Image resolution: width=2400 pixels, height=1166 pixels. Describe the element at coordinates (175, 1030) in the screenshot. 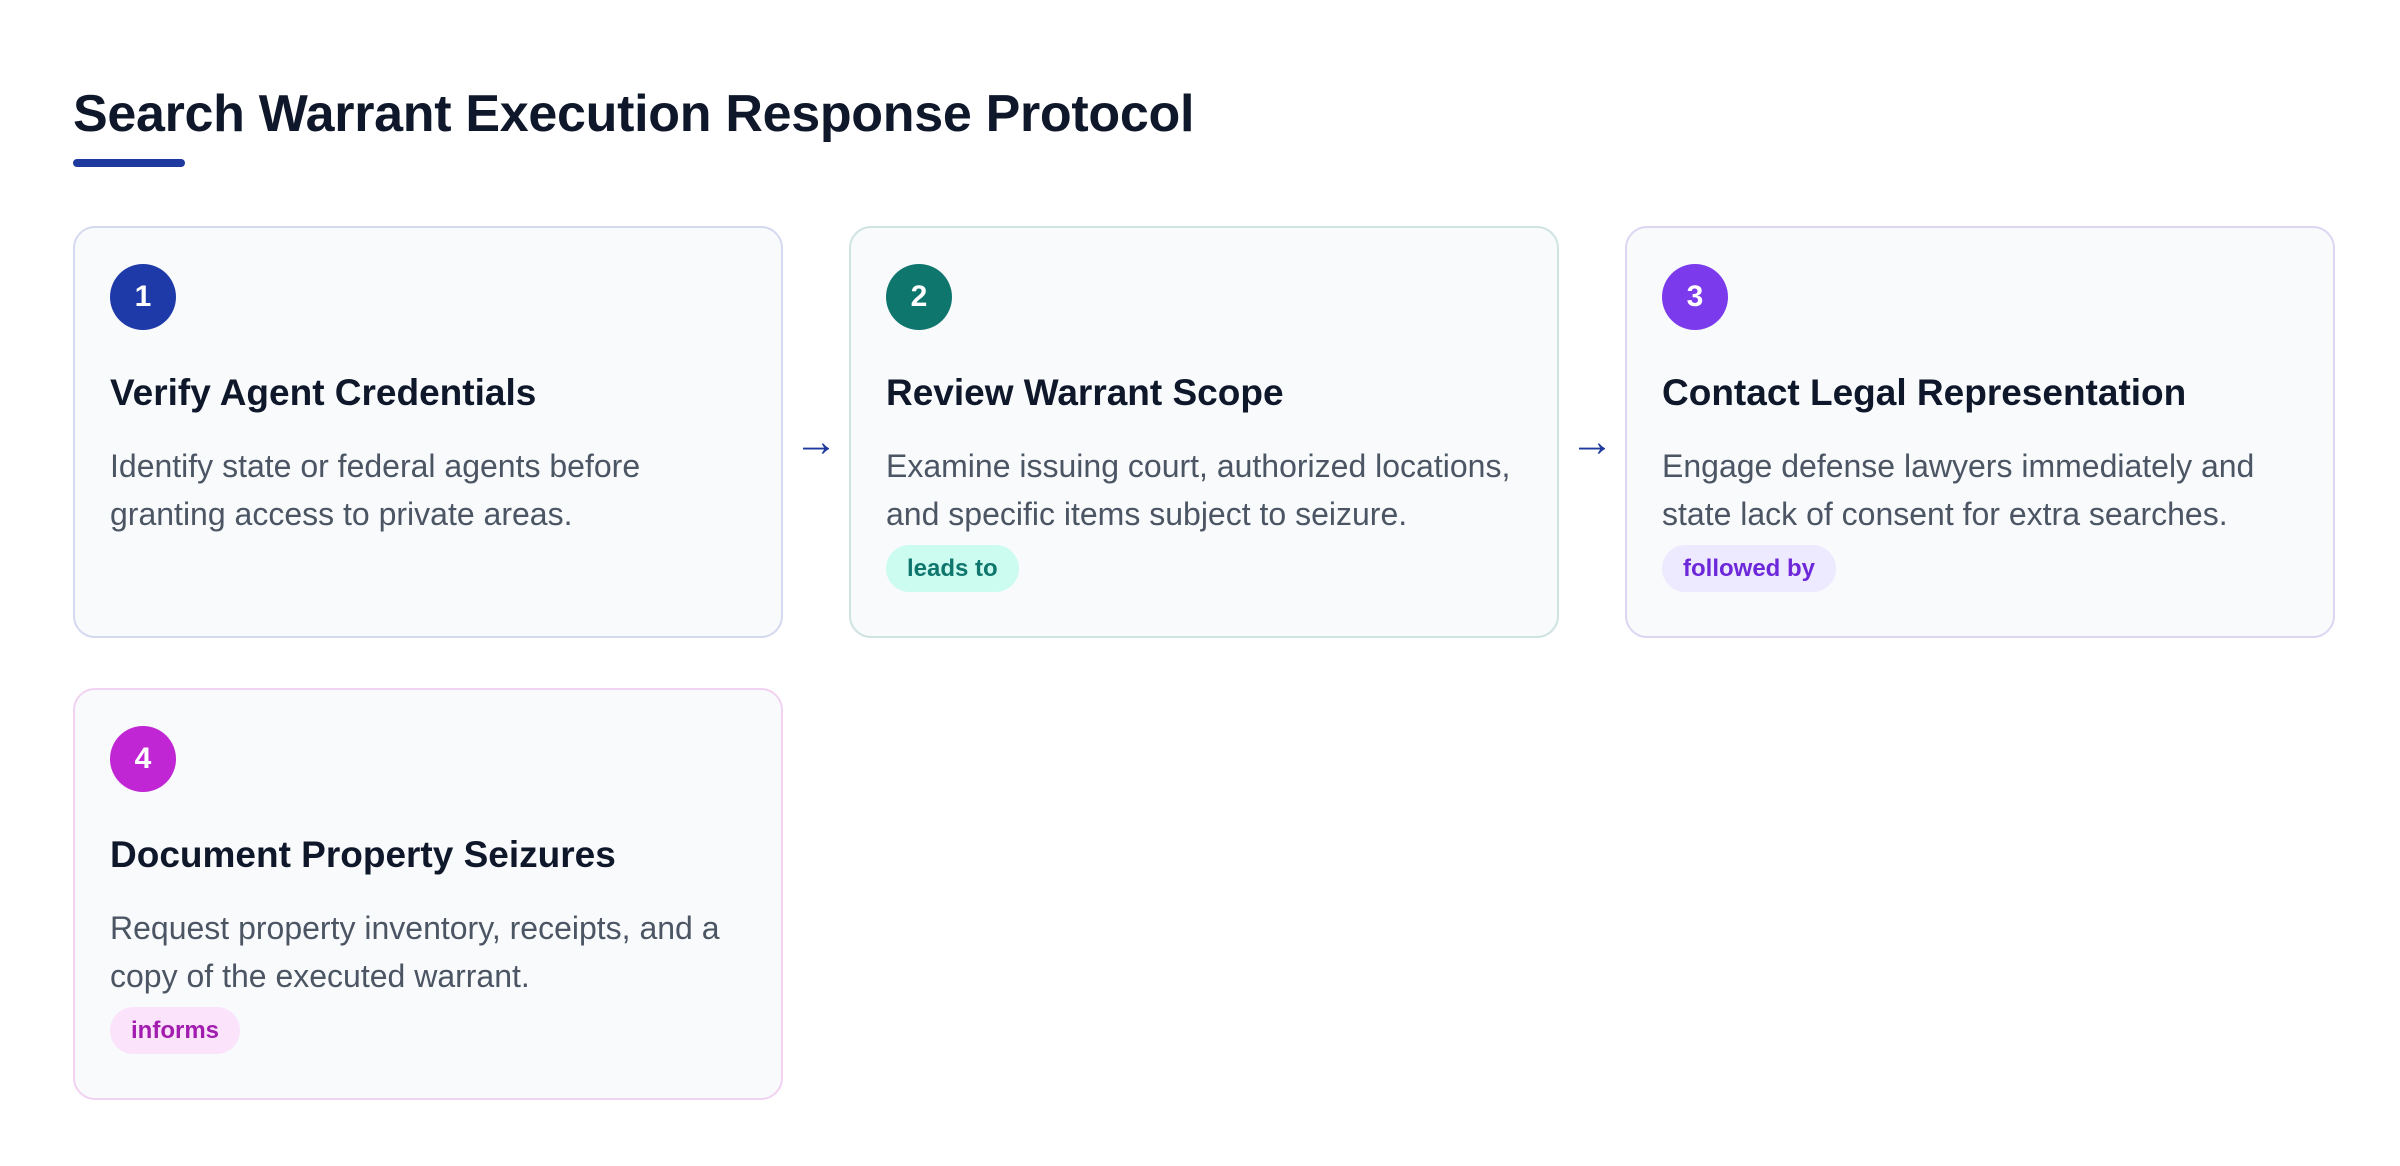

I see `relation-tag: informs` at that location.